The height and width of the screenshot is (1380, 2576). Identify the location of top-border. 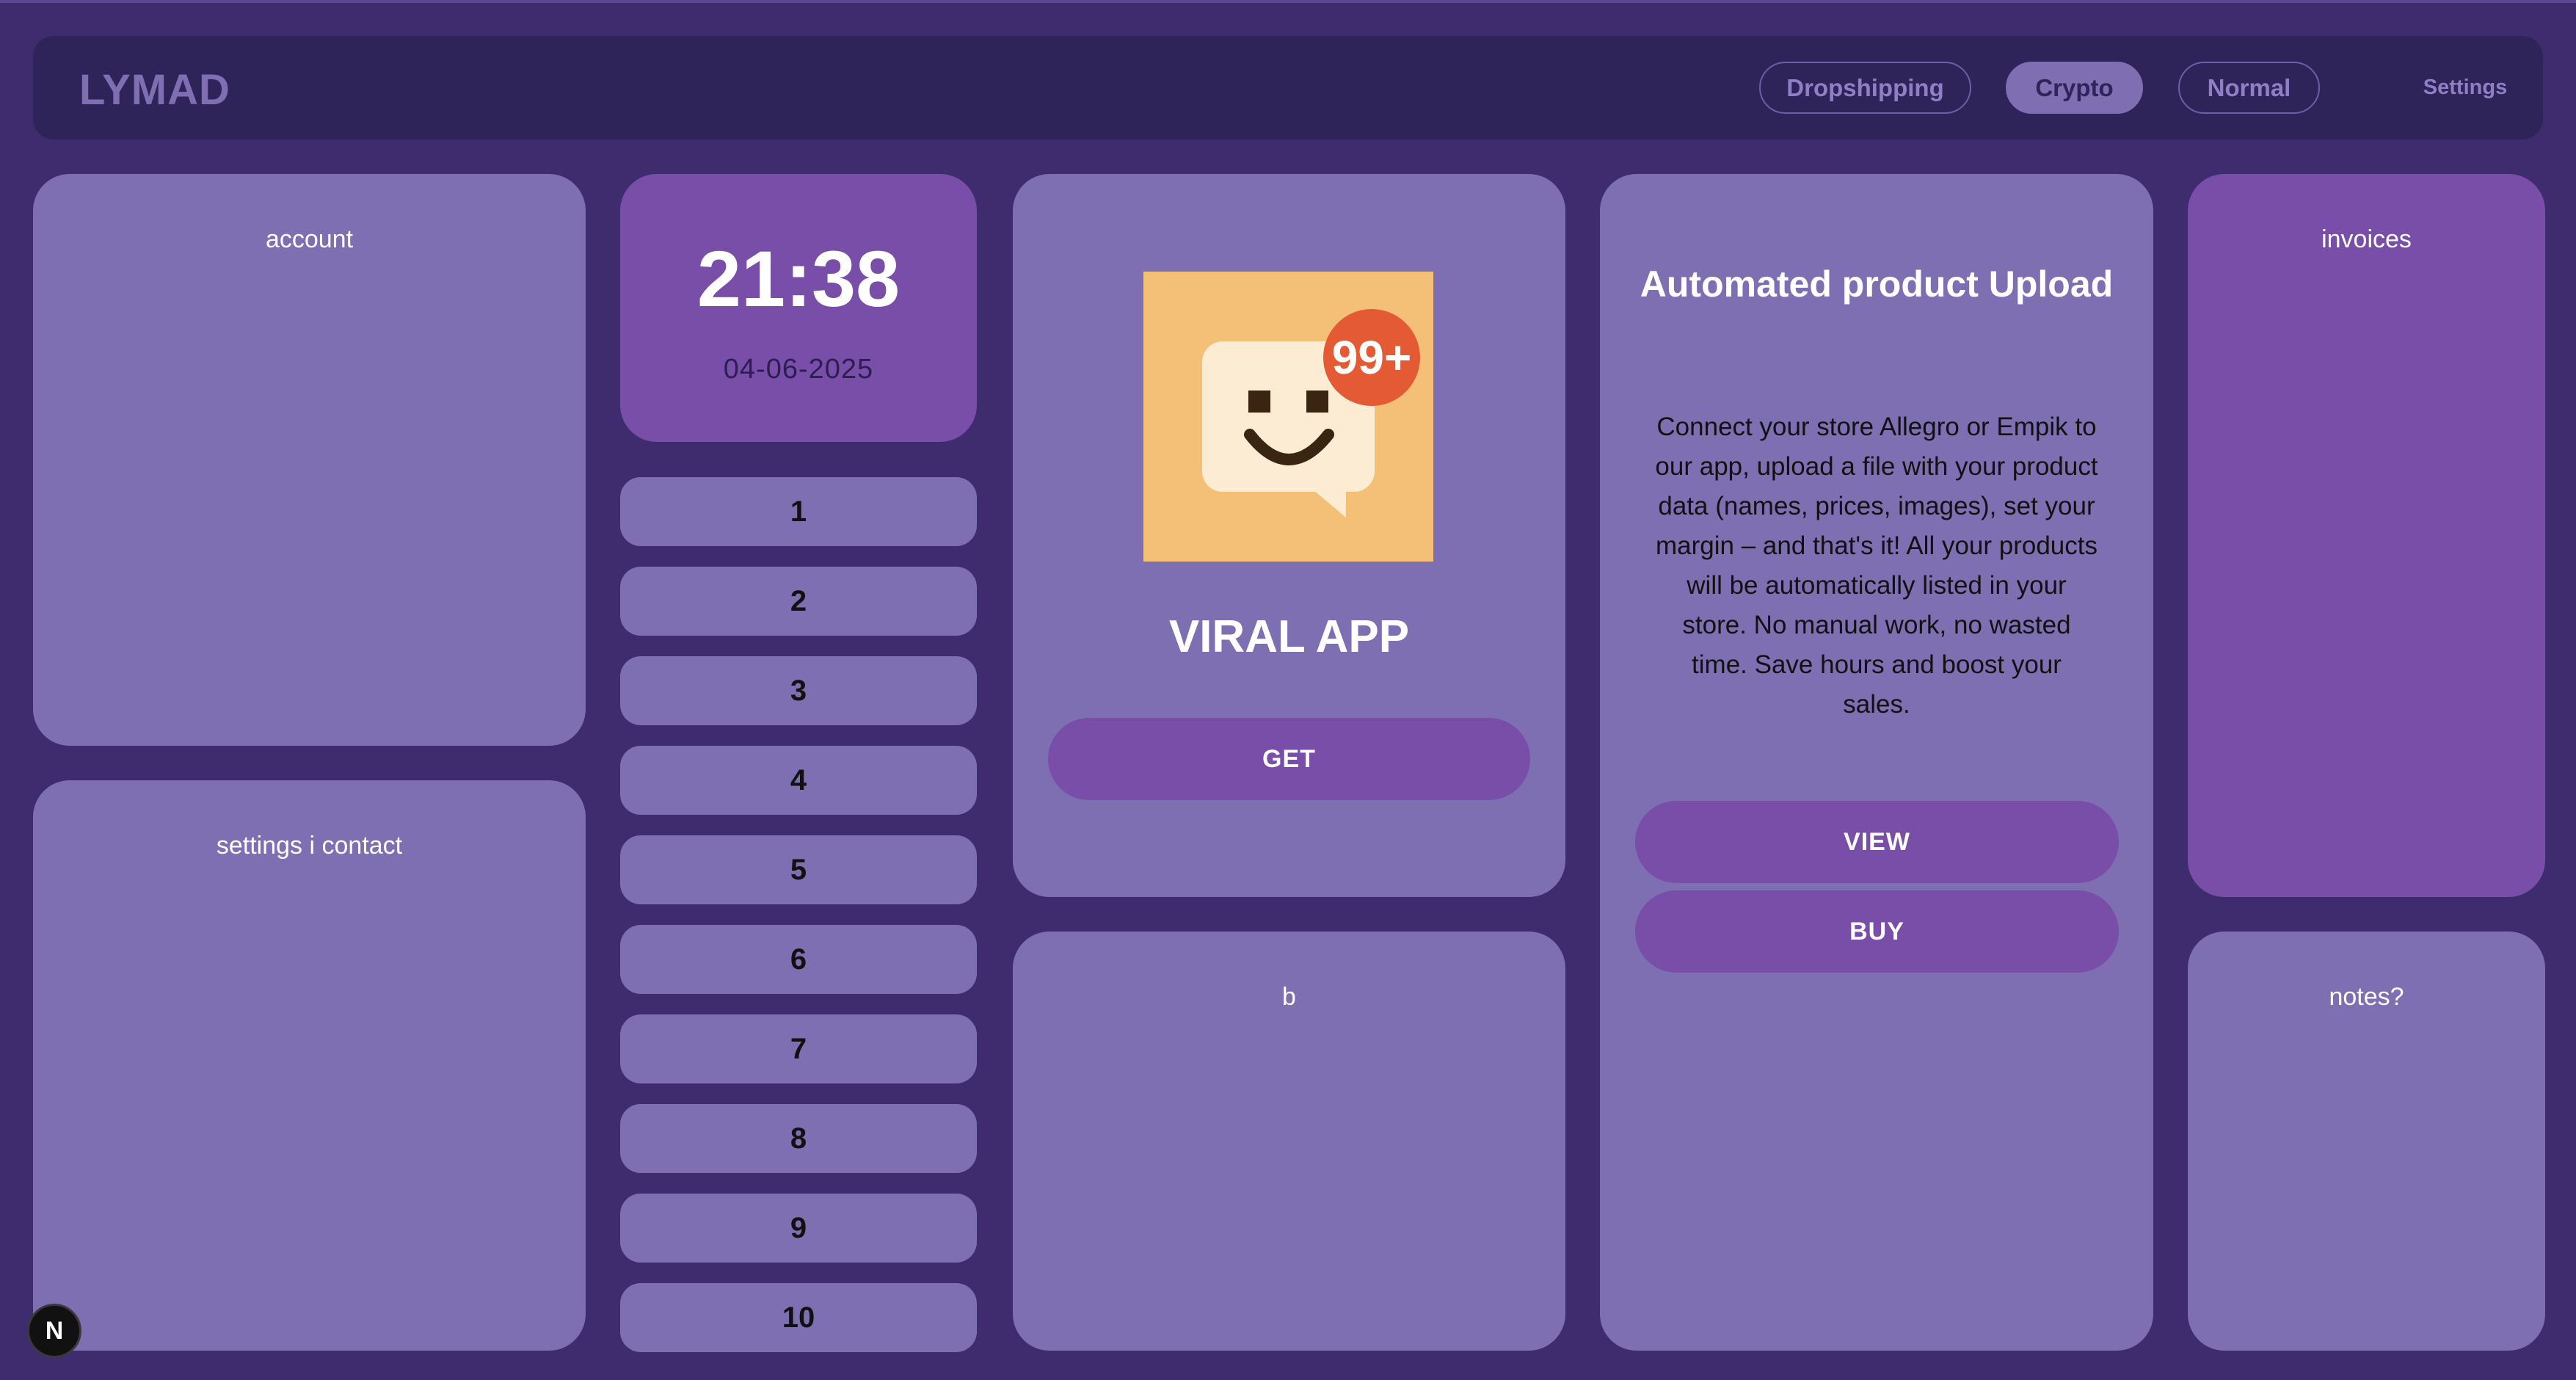
(1288, 2).